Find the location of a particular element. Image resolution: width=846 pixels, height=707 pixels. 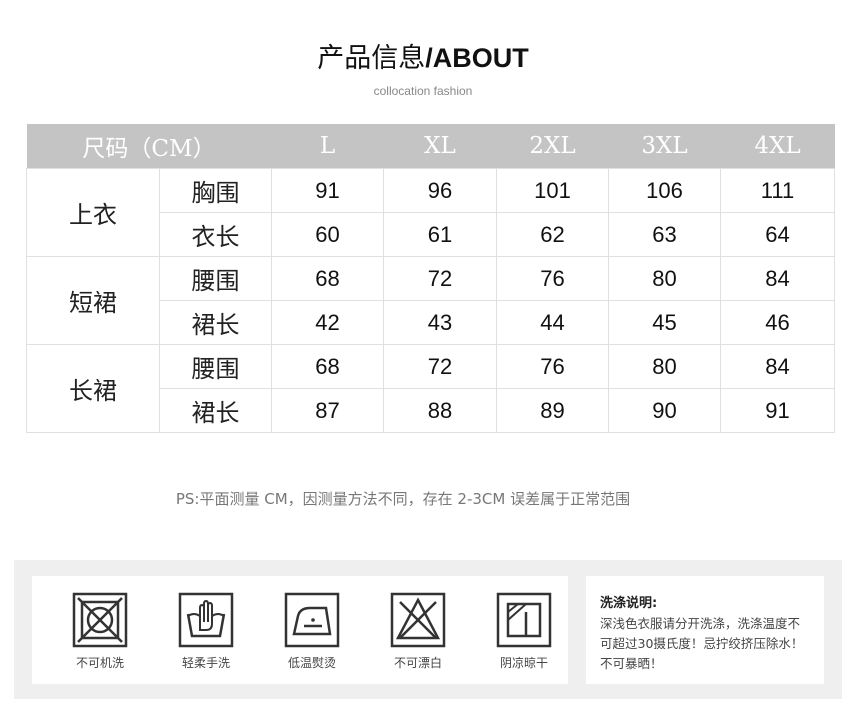

size-value: 45 is located at coordinates (664, 322).